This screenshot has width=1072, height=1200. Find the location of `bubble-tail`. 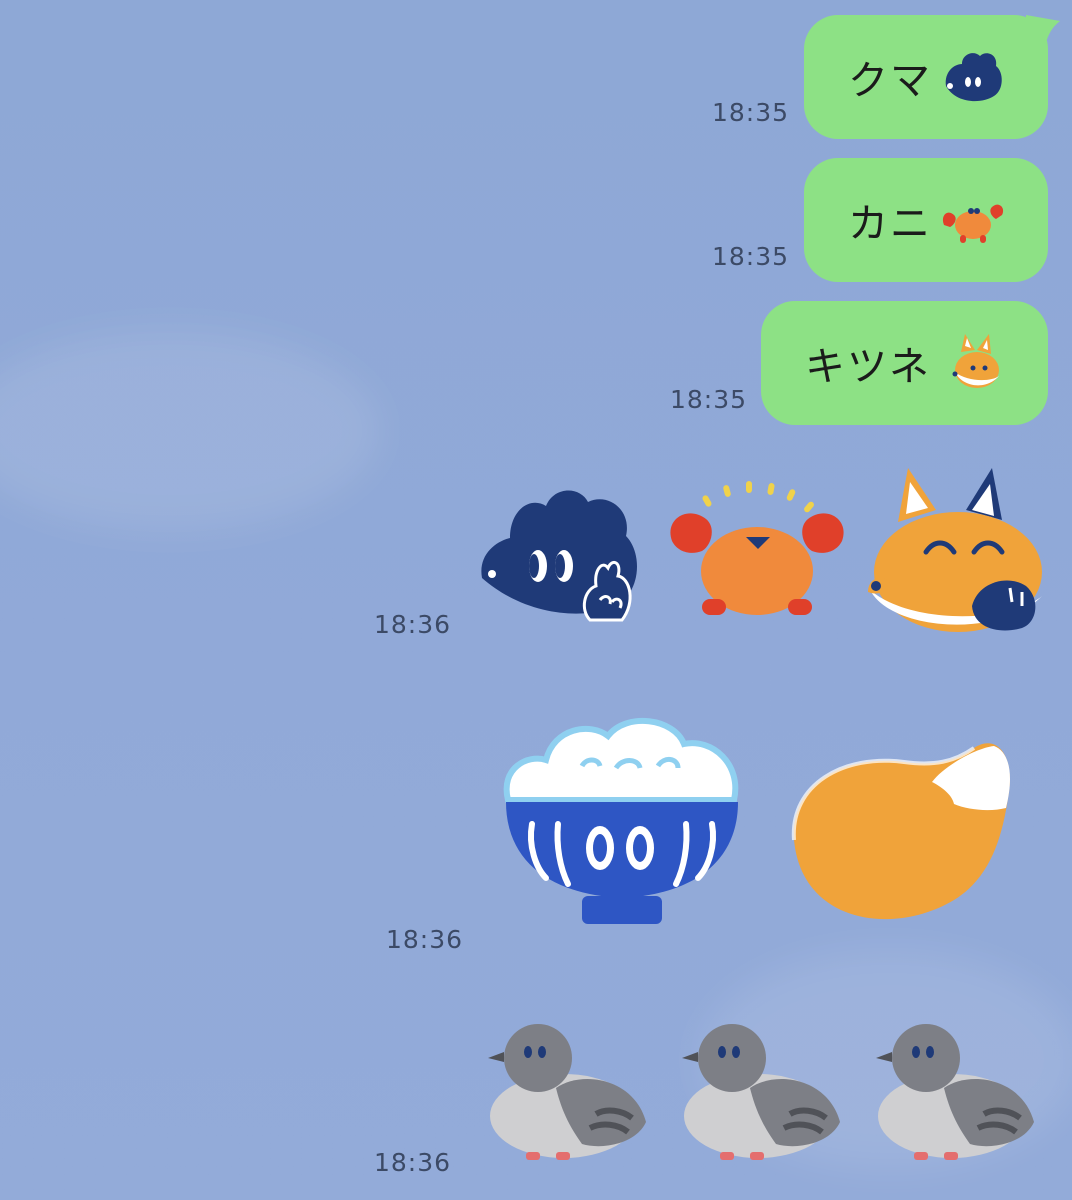

bubble-tail is located at coordinates (1043, 29).